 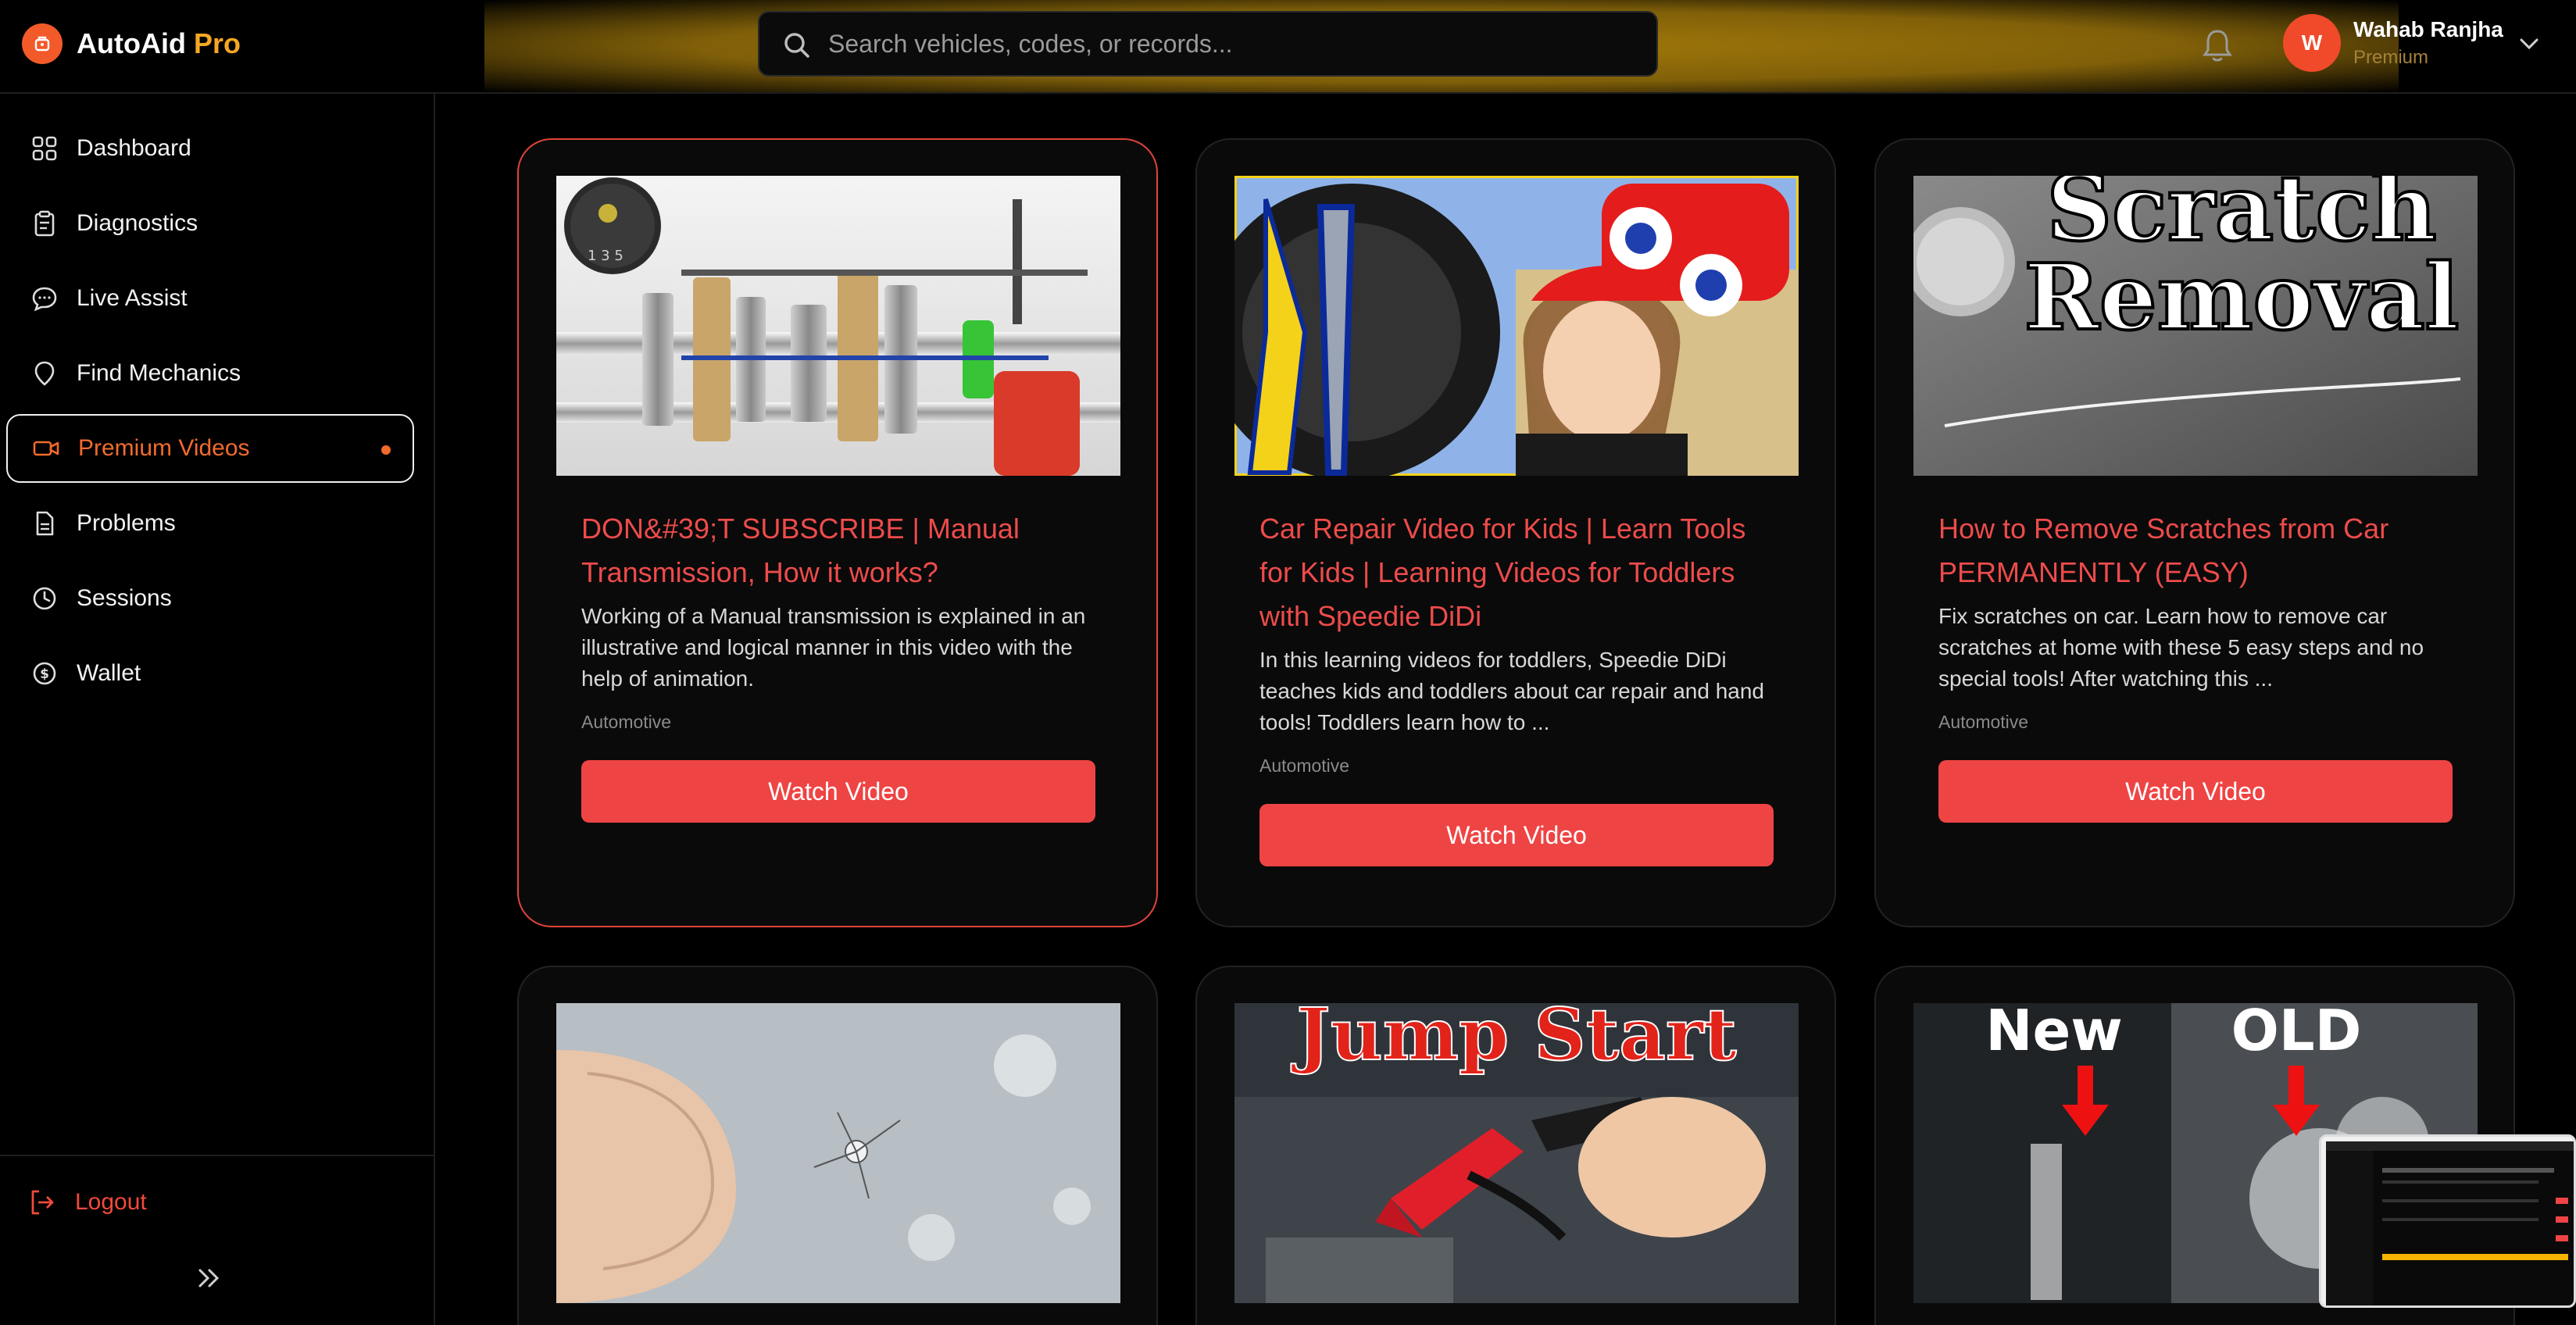 What do you see at coordinates (1517, 1153) in the screenshot?
I see `video-thumbnail-jump-start: Jump Start` at bounding box center [1517, 1153].